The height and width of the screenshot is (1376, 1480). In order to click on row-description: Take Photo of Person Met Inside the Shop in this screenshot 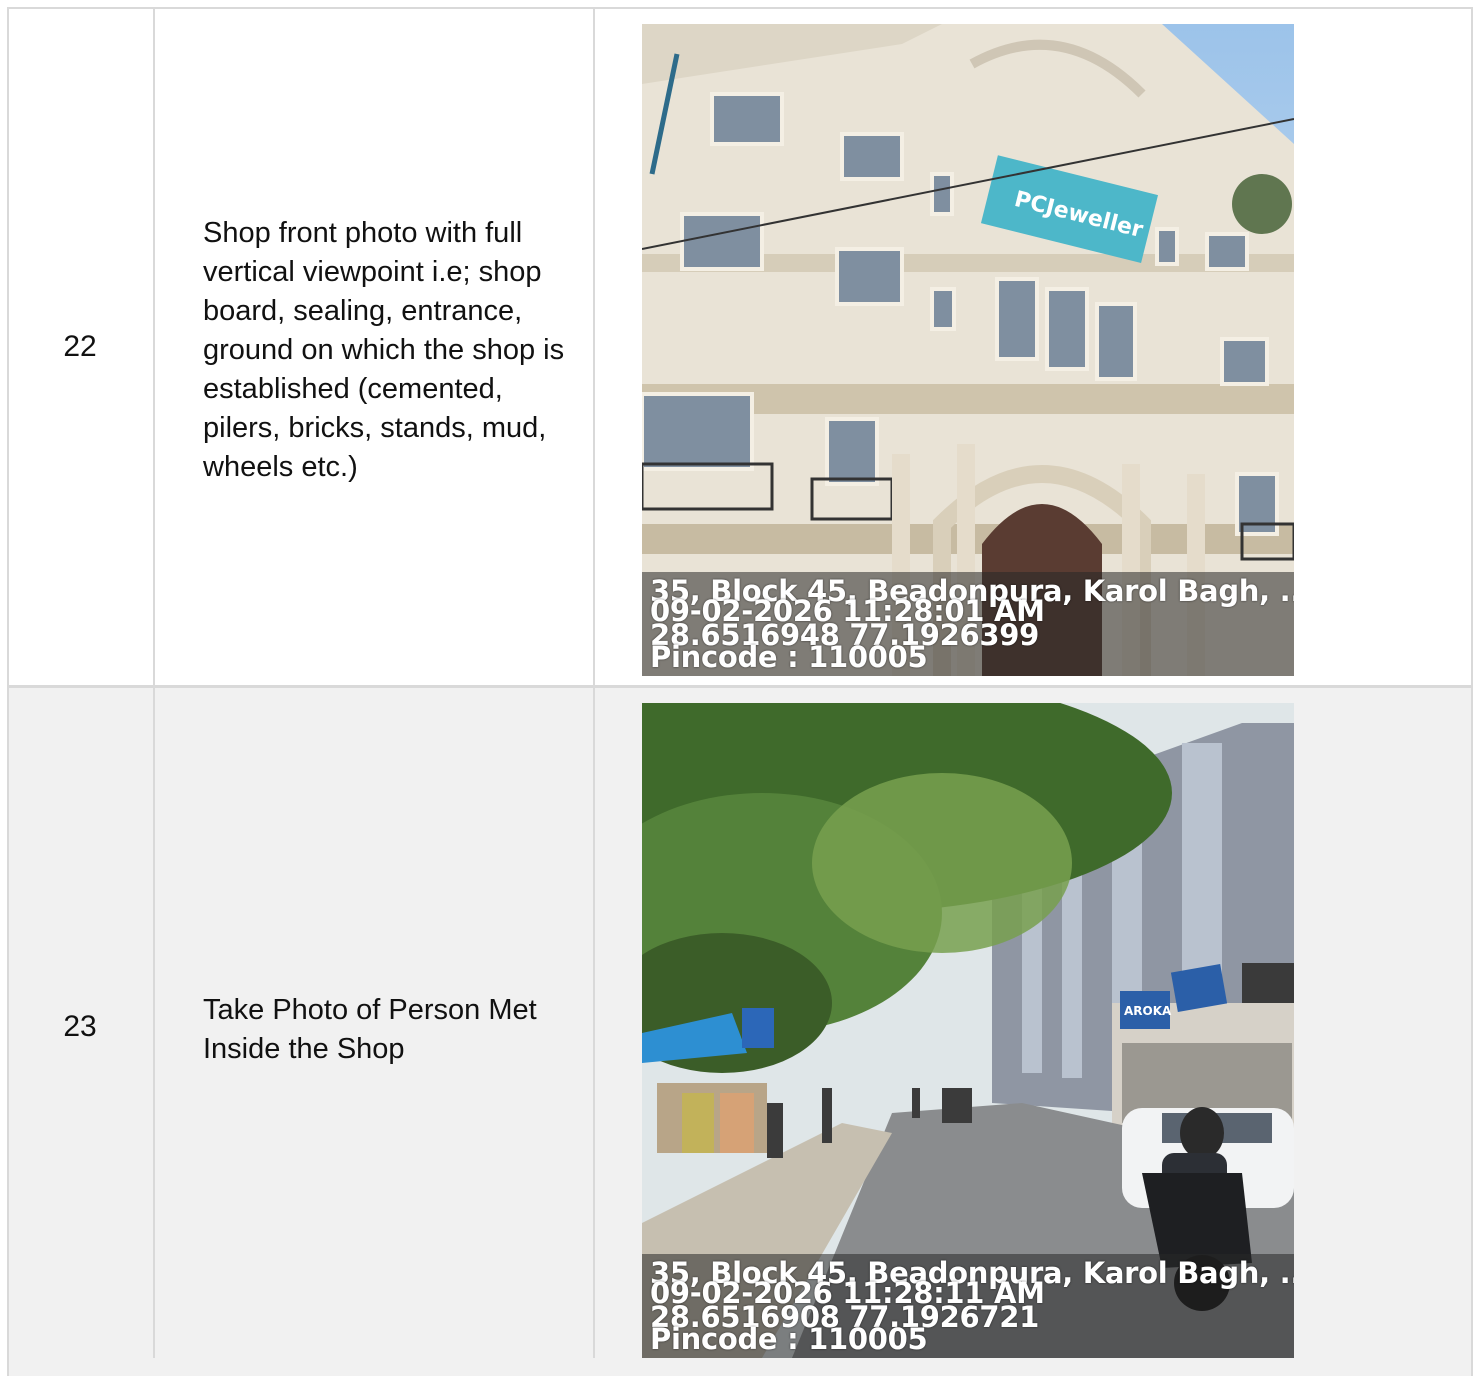, I will do `click(393, 1030)`.